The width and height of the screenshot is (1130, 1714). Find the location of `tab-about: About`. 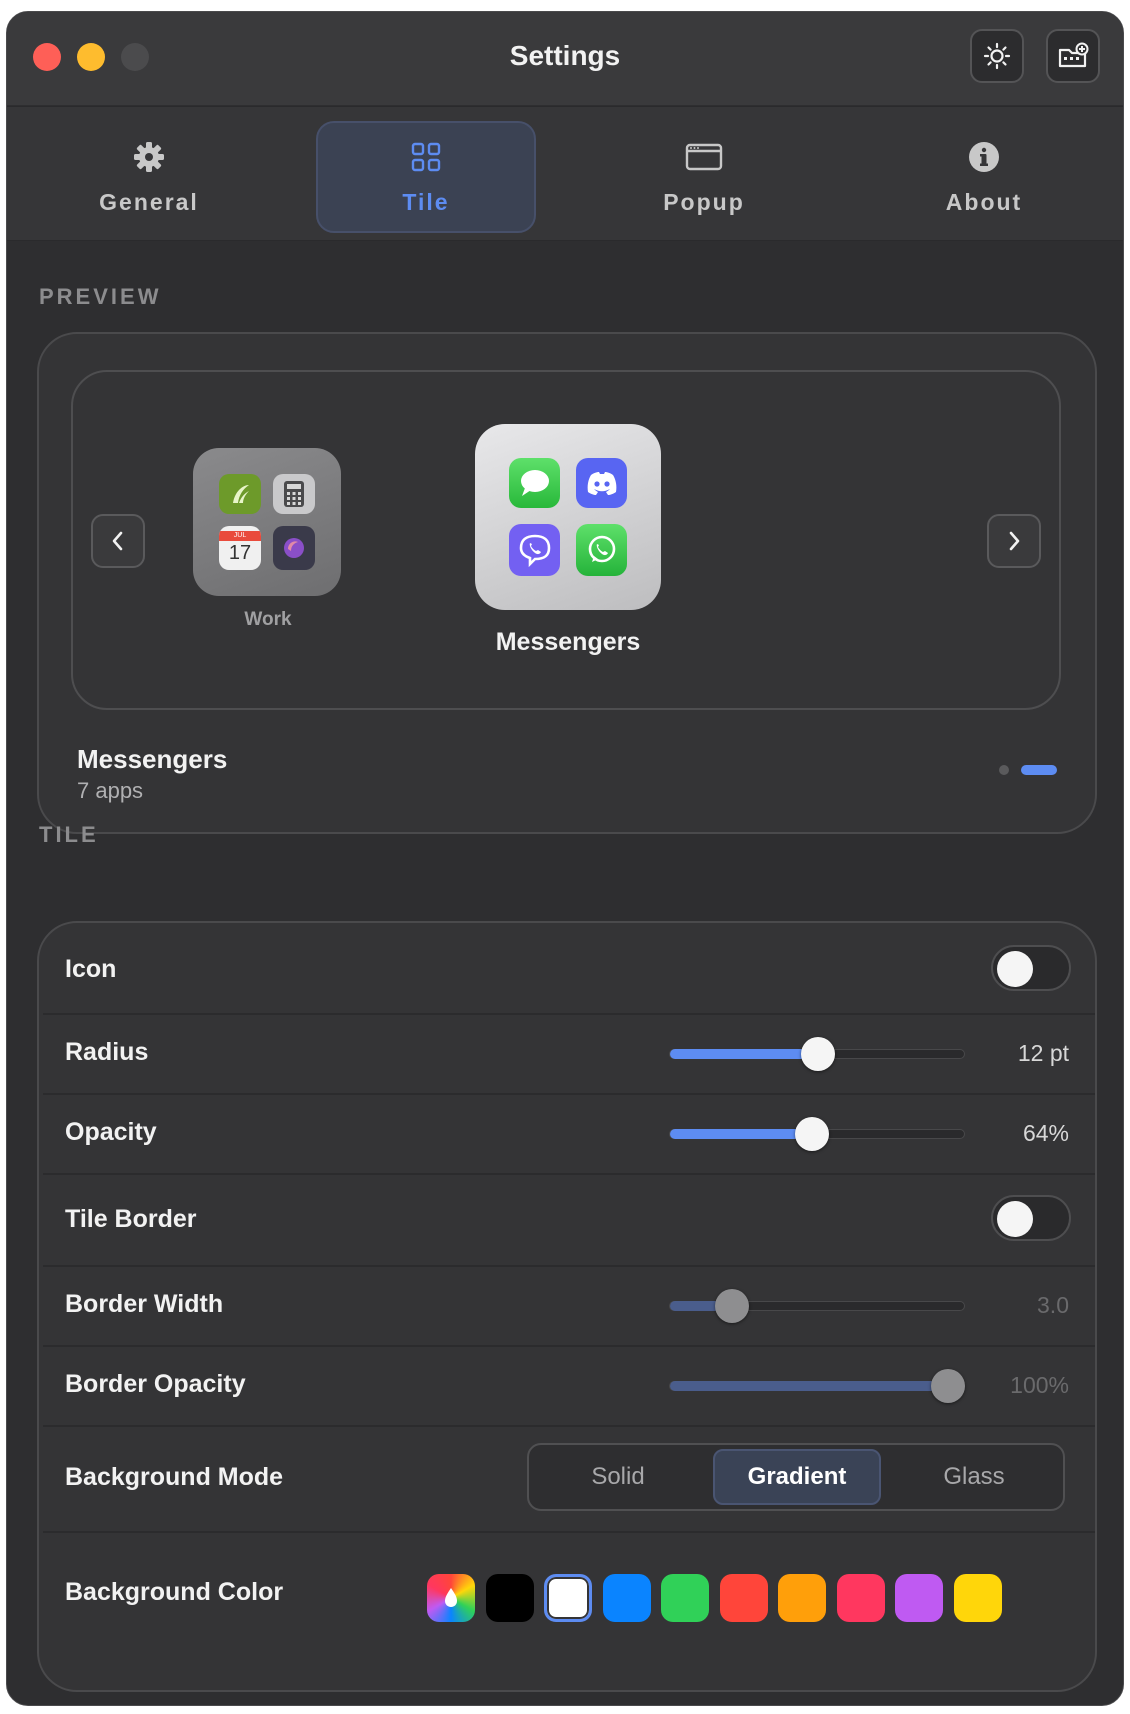

tab-about: About is located at coordinates (984, 177).